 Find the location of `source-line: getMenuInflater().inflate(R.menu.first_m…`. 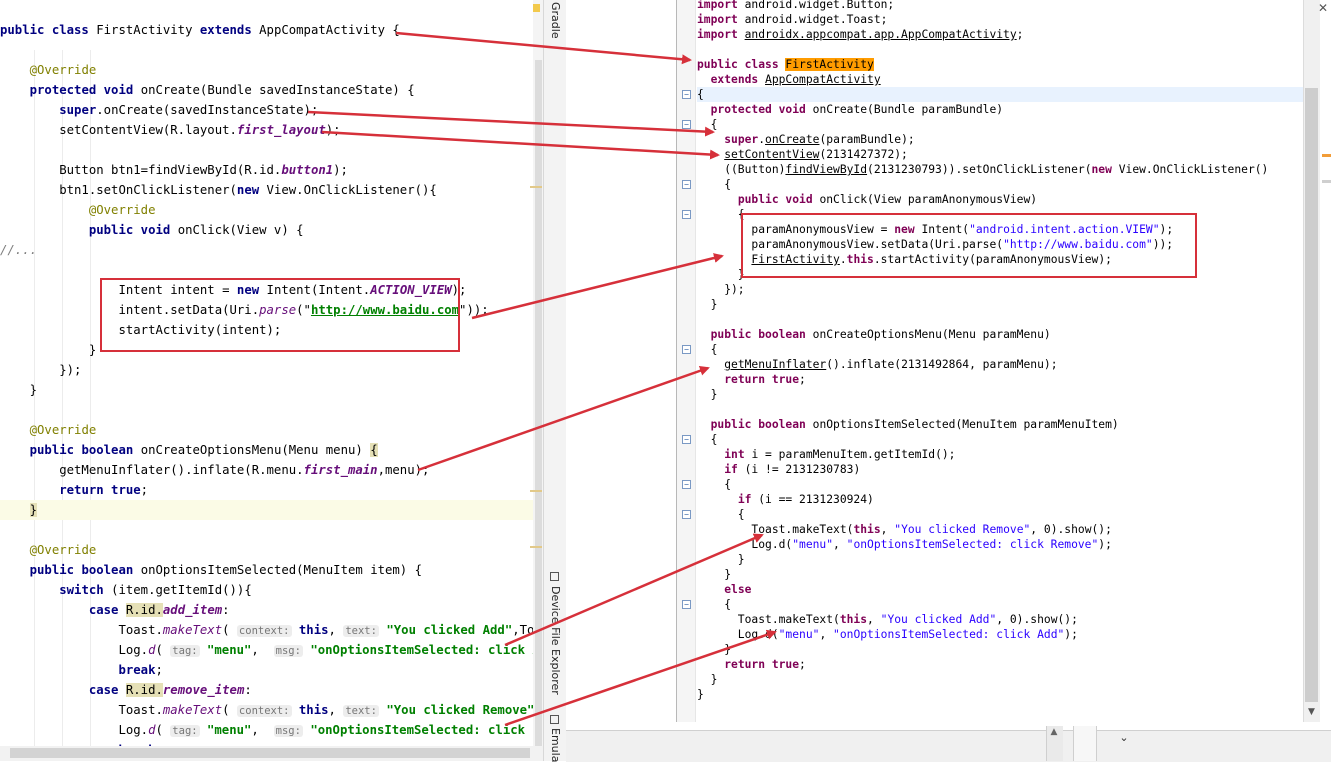

source-line: getMenuInflater().inflate(R.menu.first_m… is located at coordinates (271, 470).